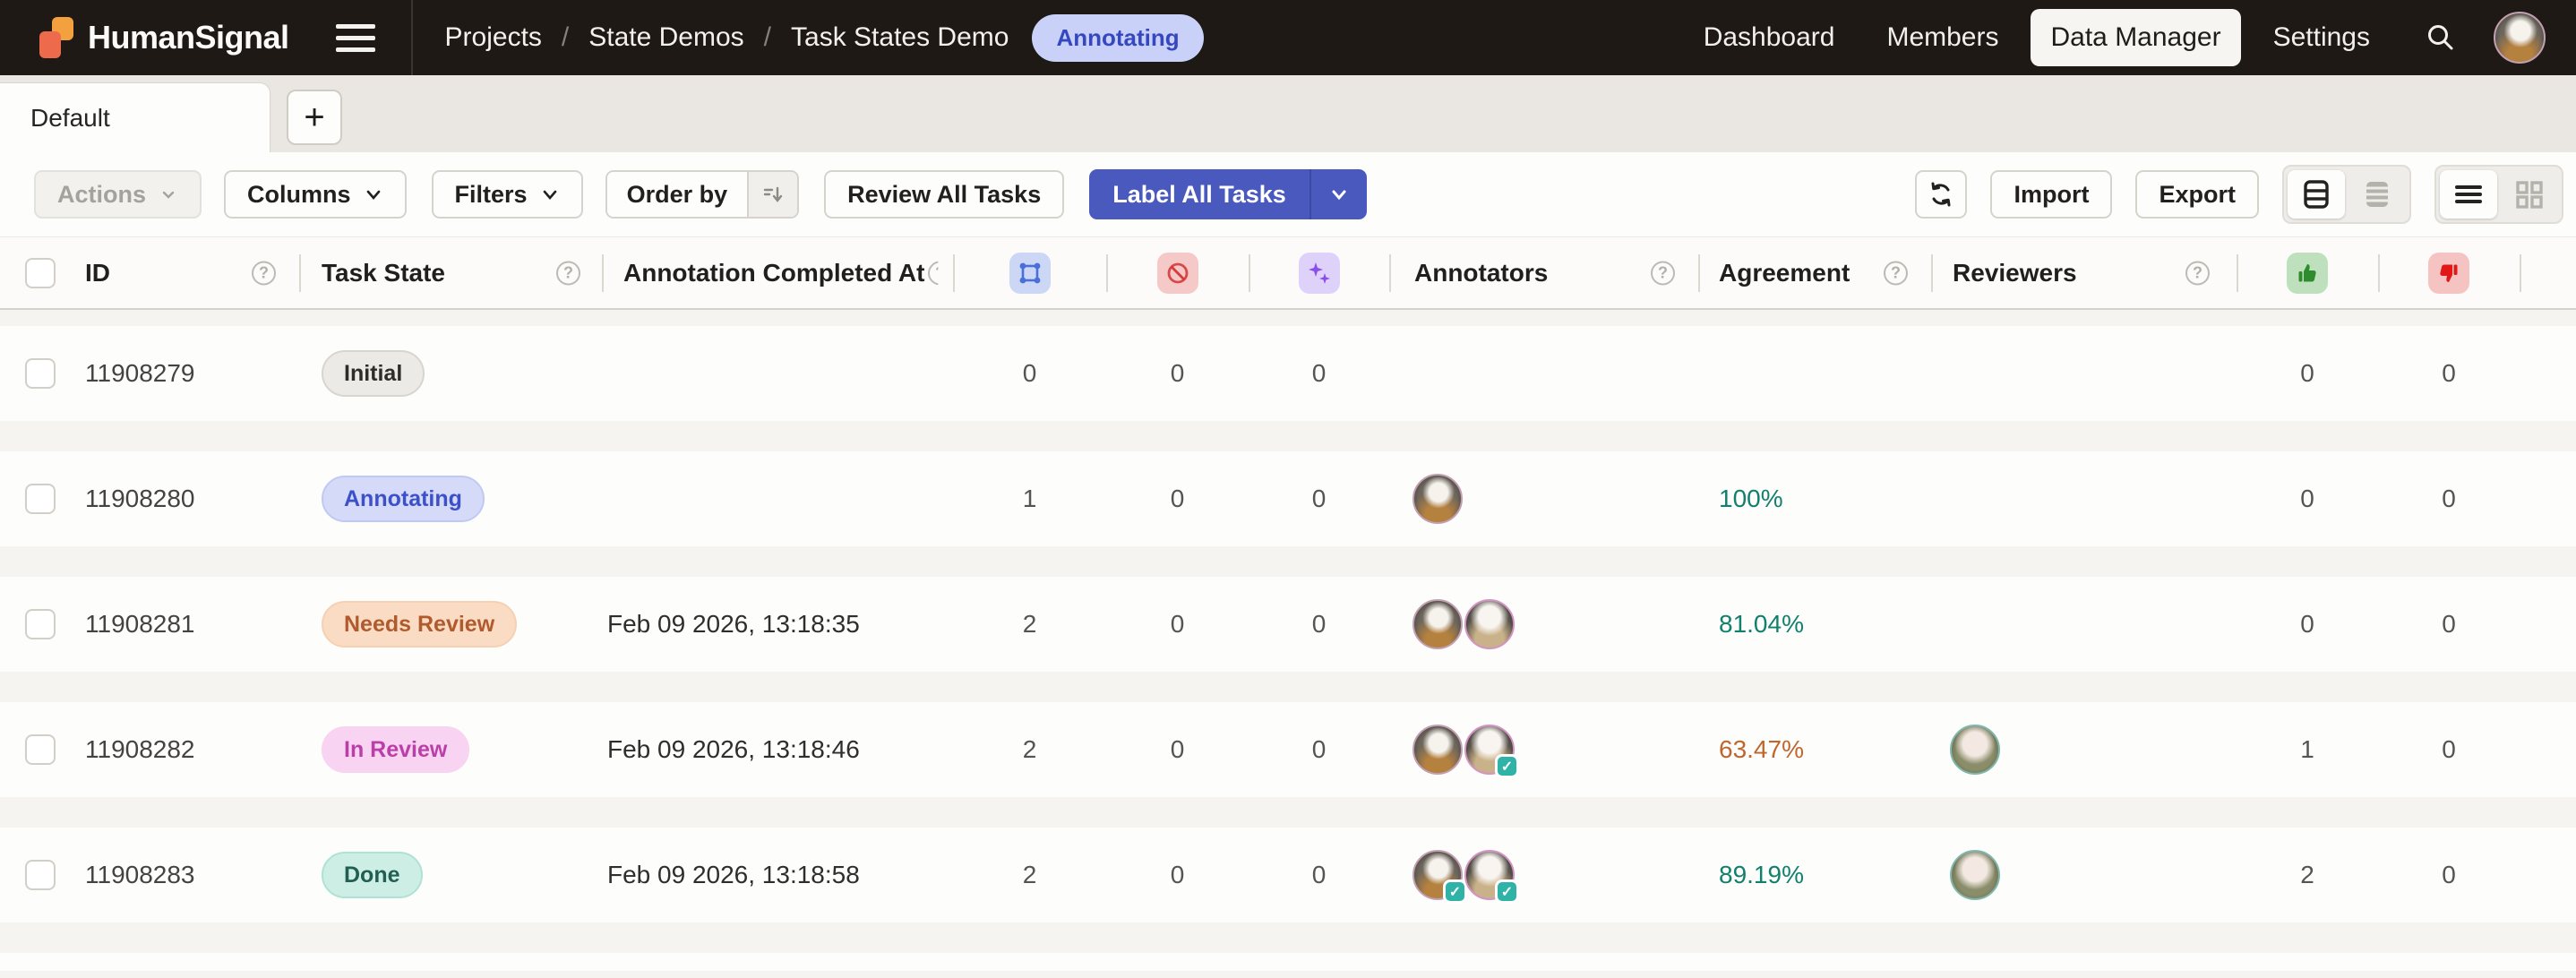  I want to click on accepted-count: 1, so click(2307, 749).